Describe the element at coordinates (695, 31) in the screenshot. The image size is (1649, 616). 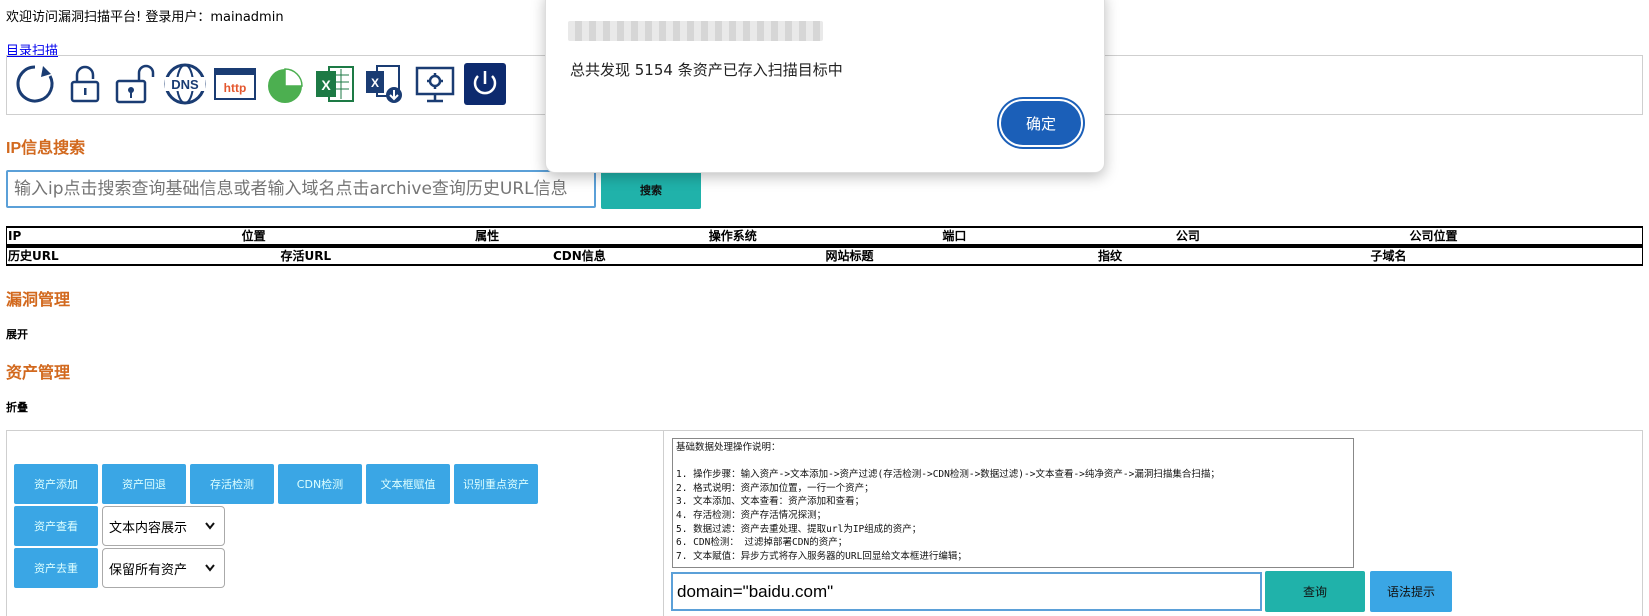
I see `dialog-title-blurred` at that location.